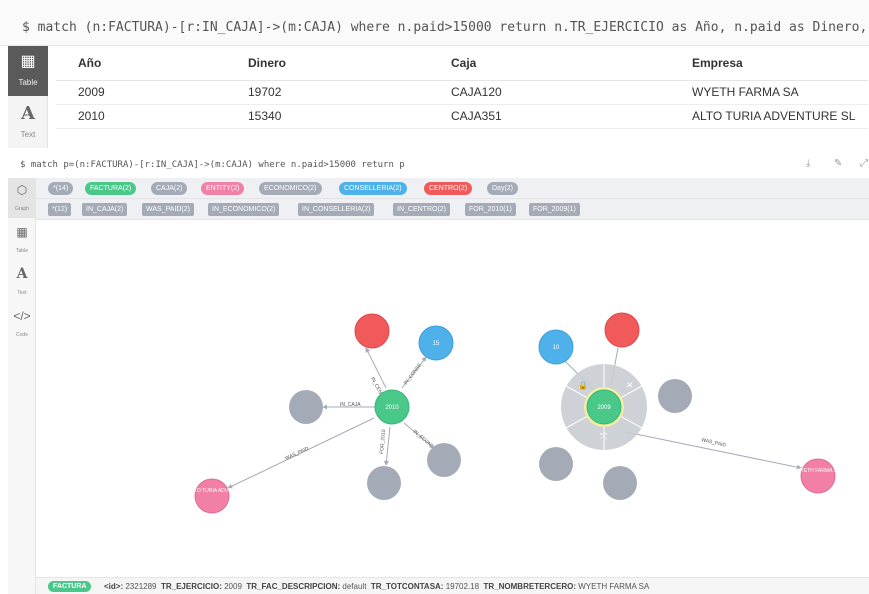 Image resolution: width=869 pixels, height=594 pixels. I want to click on rel-type-tag: IN_ECONOMICO(2), so click(244, 209).